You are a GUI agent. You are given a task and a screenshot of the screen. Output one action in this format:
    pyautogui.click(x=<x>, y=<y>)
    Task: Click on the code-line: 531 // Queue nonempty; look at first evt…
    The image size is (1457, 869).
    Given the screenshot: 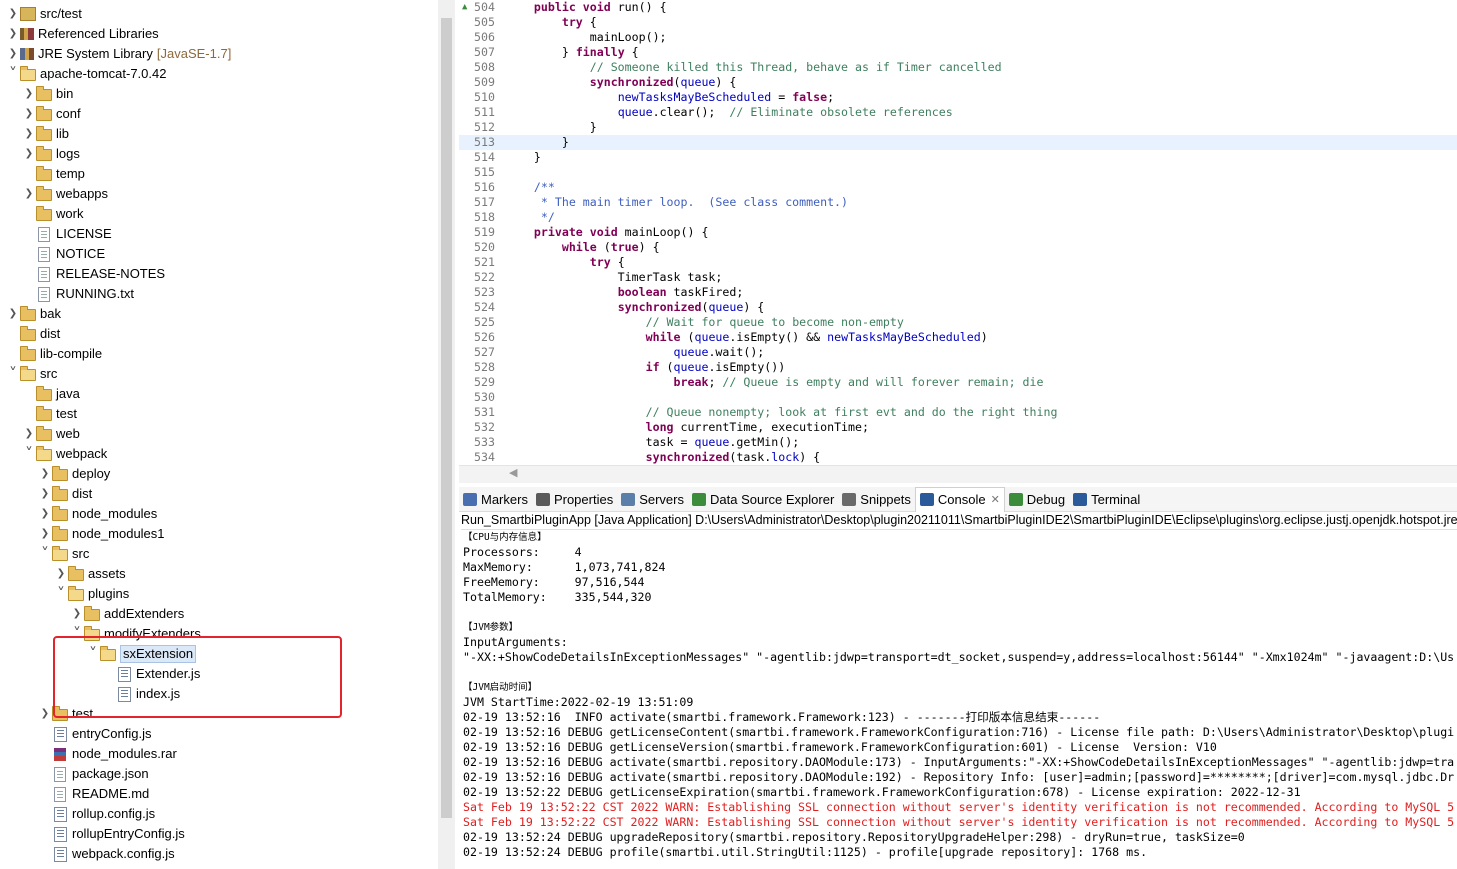 What is the action you would take?
    pyautogui.click(x=958, y=412)
    